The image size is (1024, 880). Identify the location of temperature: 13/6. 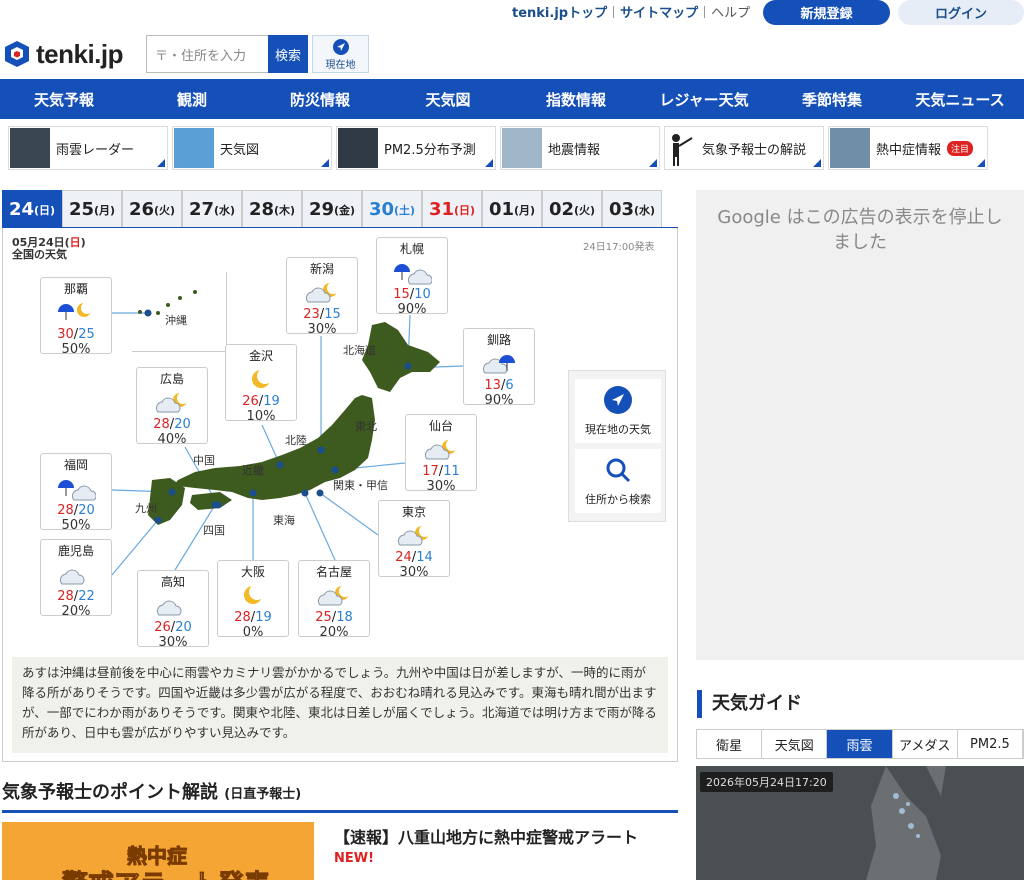
(499, 385).